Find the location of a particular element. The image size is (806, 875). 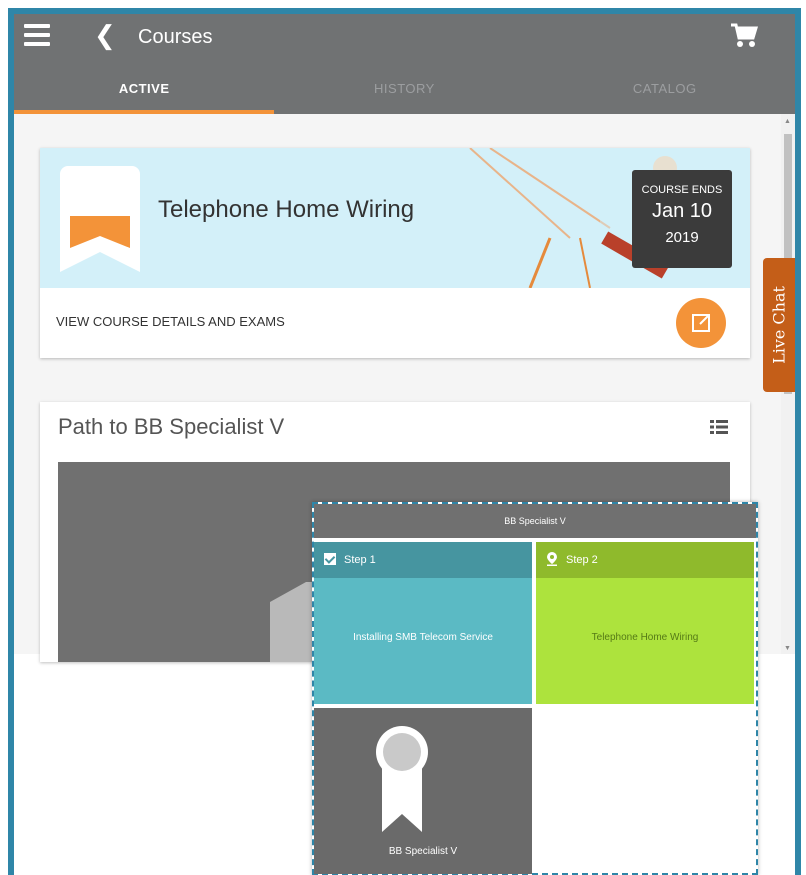

step-2-label: Step 2 is located at coordinates (582, 560).